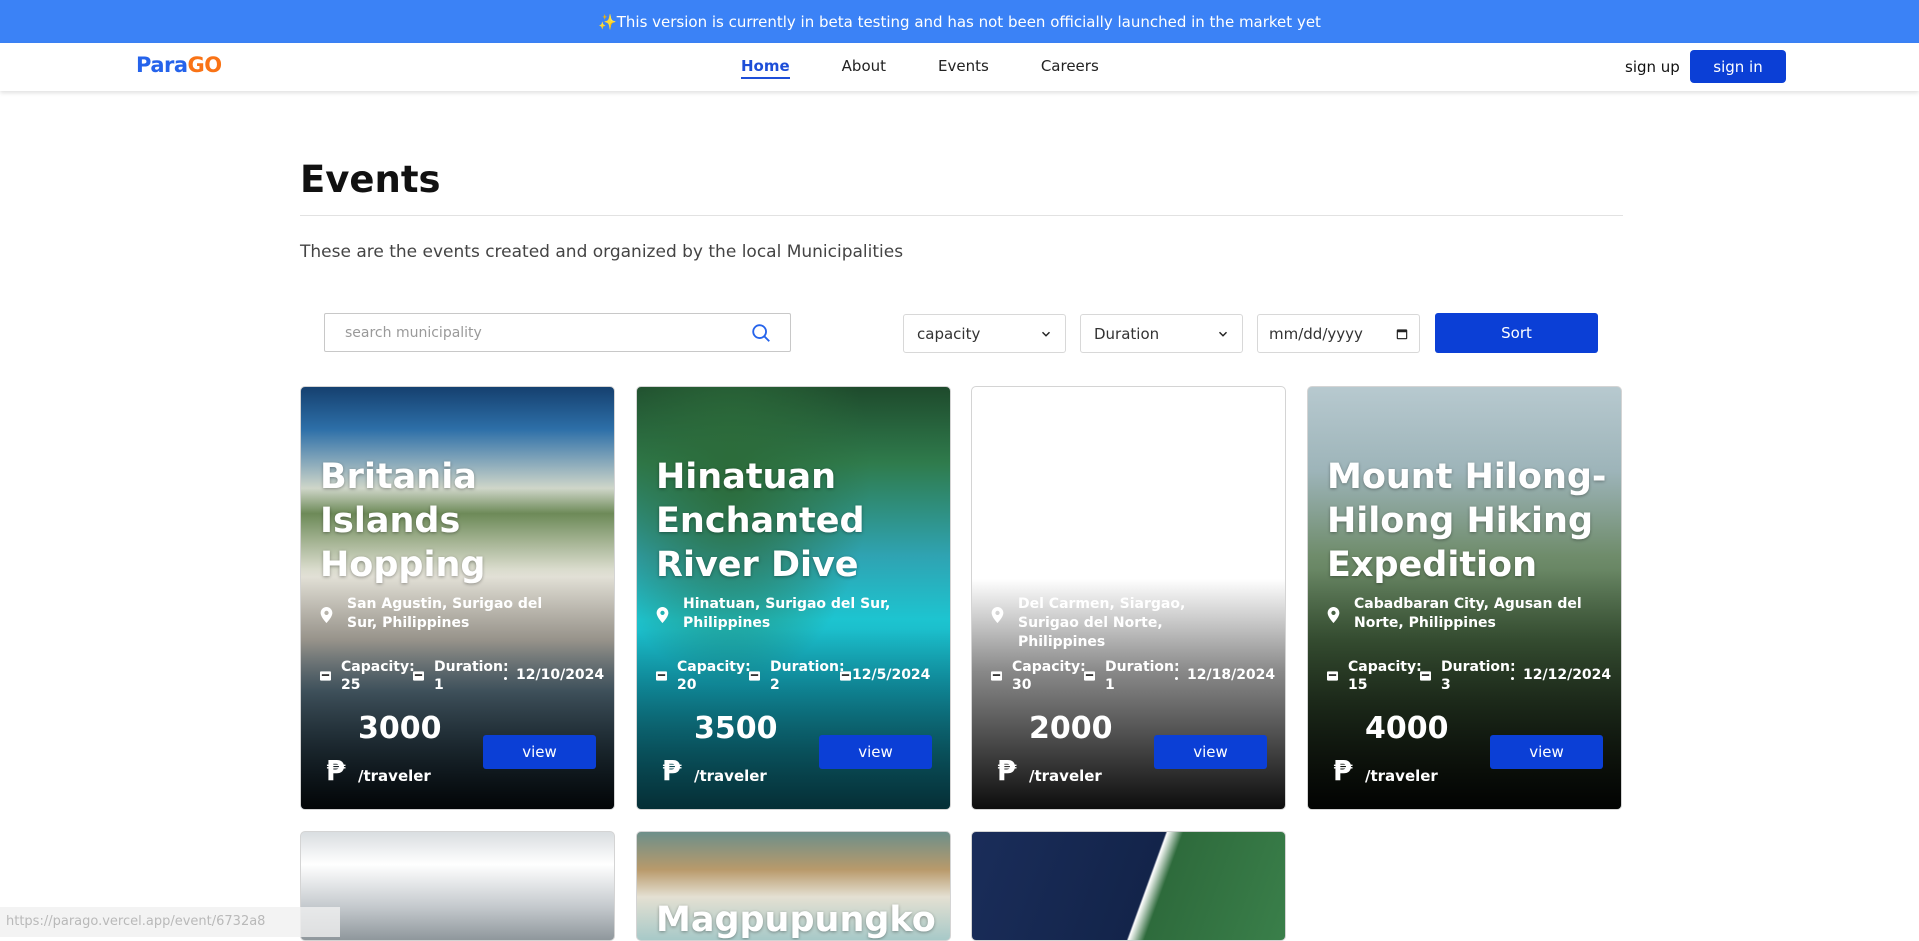  I want to click on event-duration: Duration: 2, so click(807, 676).